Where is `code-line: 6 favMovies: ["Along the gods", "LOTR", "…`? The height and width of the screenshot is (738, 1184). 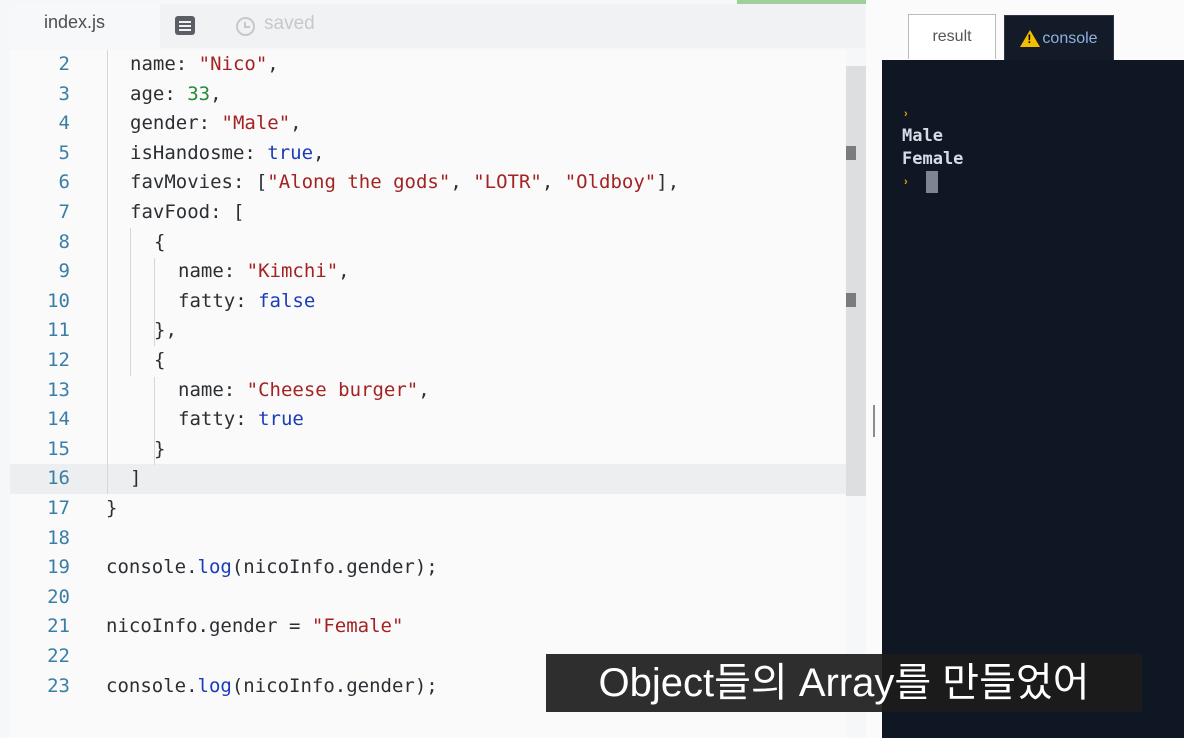 code-line: 6 favMovies: ["Along the gods", "LOTR", "… is located at coordinates (428, 183).